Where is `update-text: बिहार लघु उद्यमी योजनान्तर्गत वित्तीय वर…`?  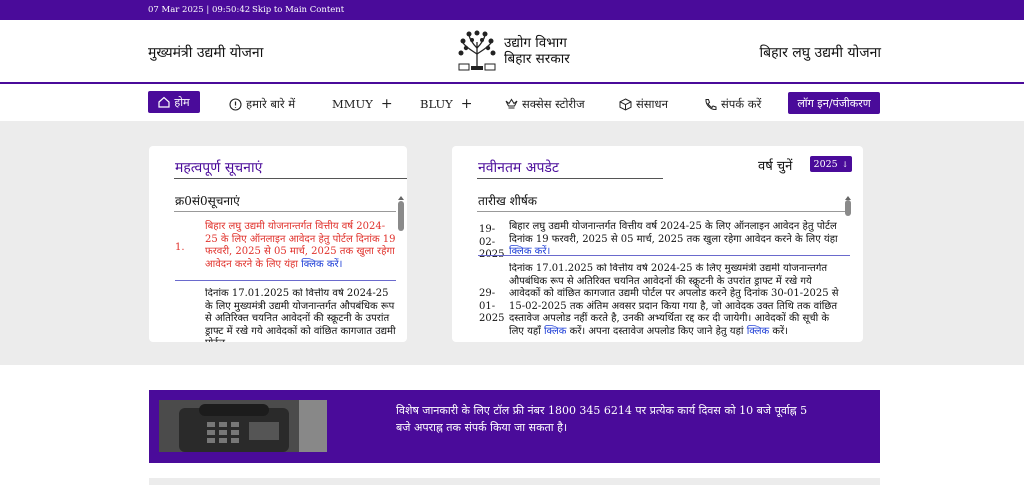 update-text: बिहार लघु उद्यमी योजनान्तर्गत वित्तीय वर… is located at coordinates (676, 240).